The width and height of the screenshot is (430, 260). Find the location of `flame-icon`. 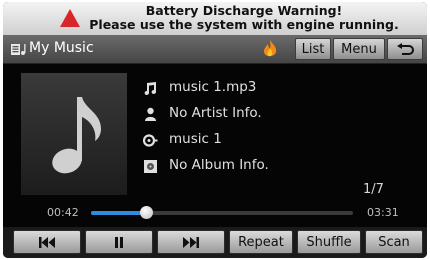

flame-icon is located at coordinates (270, 49).